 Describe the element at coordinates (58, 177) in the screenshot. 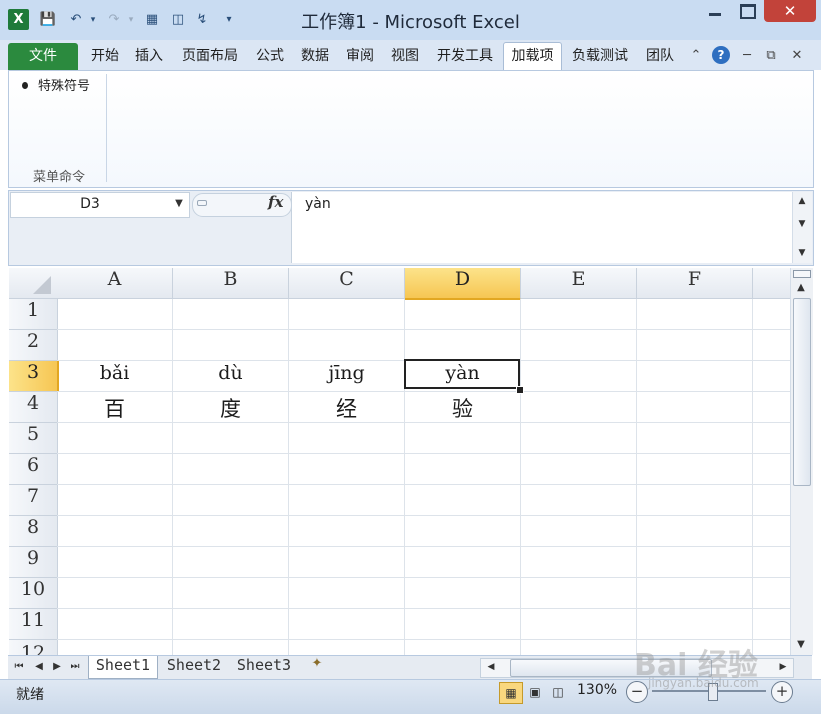

I see `ribbon-group-label: 菜单命令` at that location.